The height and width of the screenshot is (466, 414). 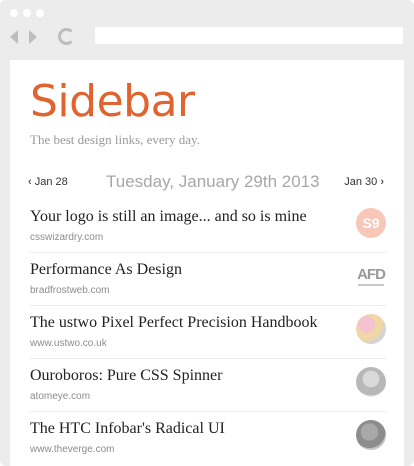 I want to click on current-date: Tuesday, January 29th 2013, so click(x=213, y=181).